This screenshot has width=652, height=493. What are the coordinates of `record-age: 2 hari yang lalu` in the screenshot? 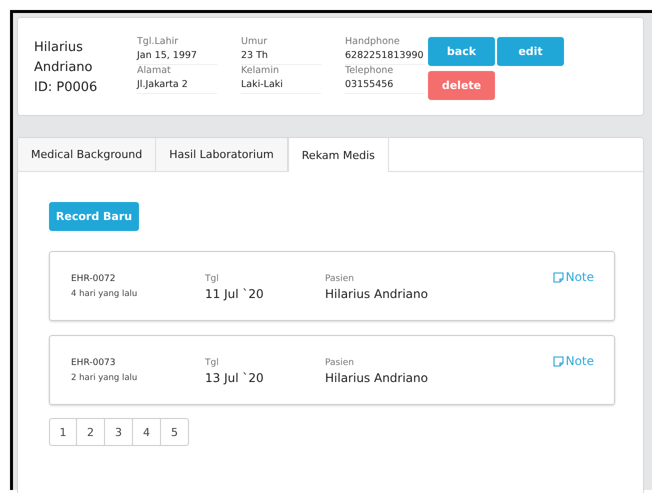 It's located at (104, 378).